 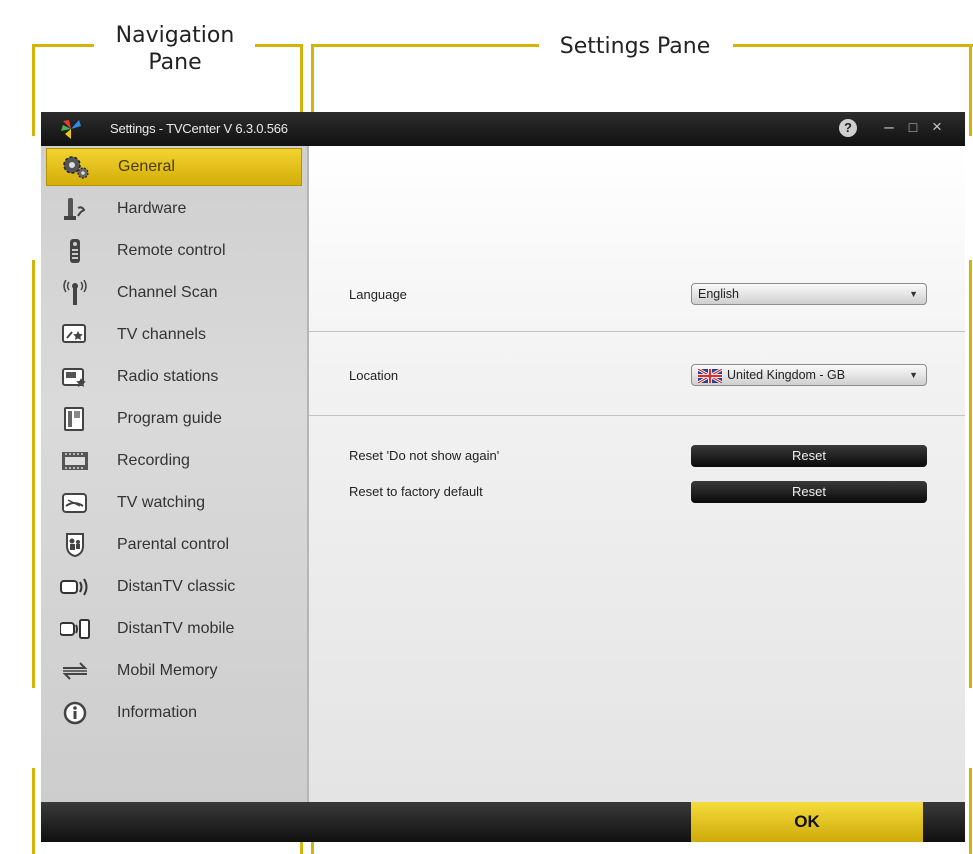 I want to click on distantv-classic-icon, so click(x=75, y=587).